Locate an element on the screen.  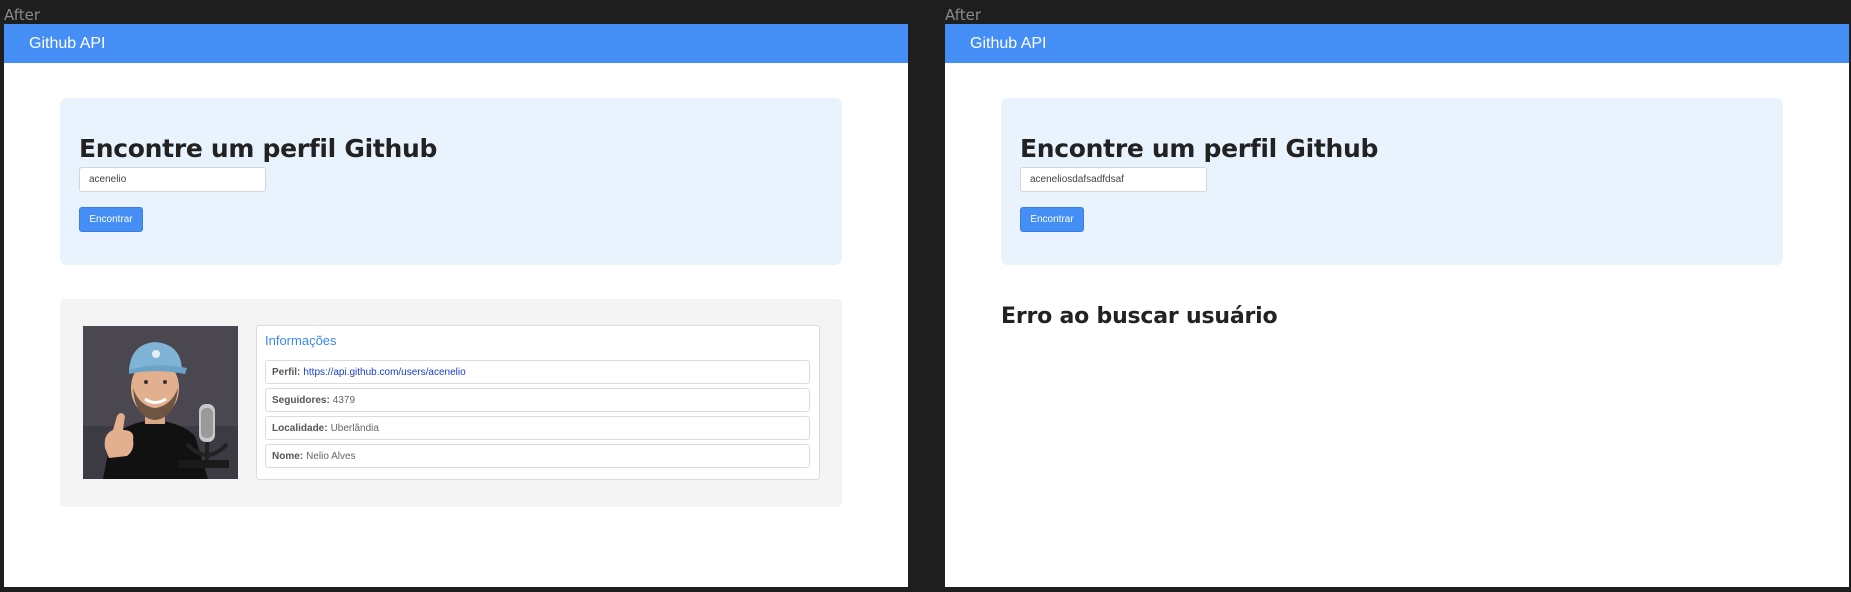
info-value: Nelio Alves is located at coordinates (331, 456).